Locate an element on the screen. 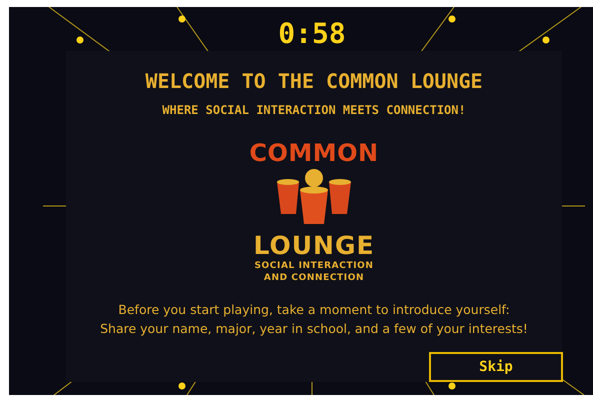 The height and width of the screenshot is (401, 593). instruction-text: Before you start playing, take a moment to introduce yourself: is located at coordinates (314, 310).